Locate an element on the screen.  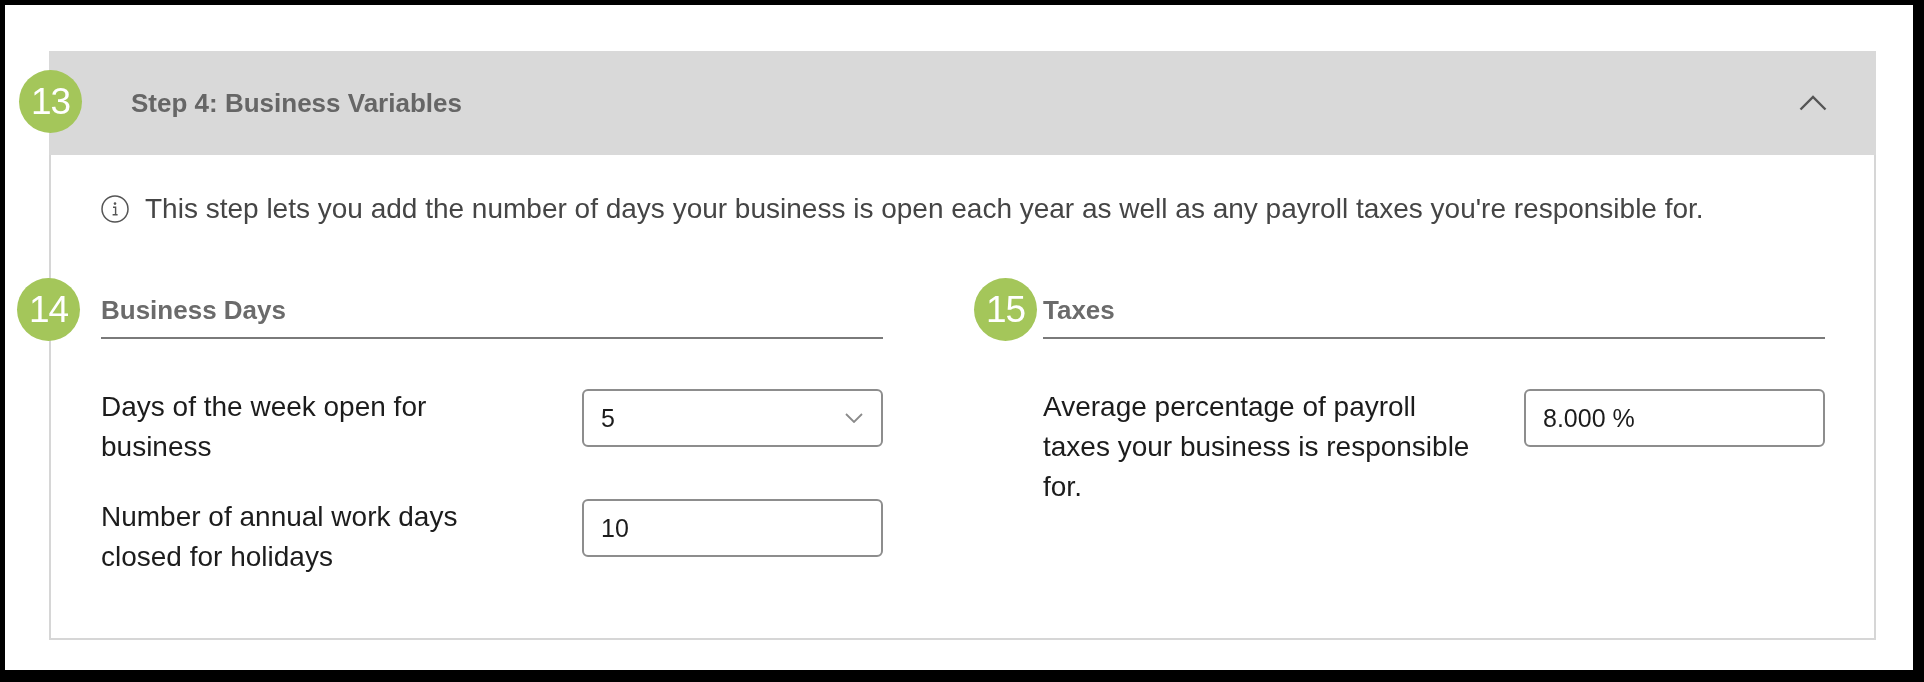
field-label: Average percentage of payroll taxes your business is responsible for. is located at coordinates (1257, 447).